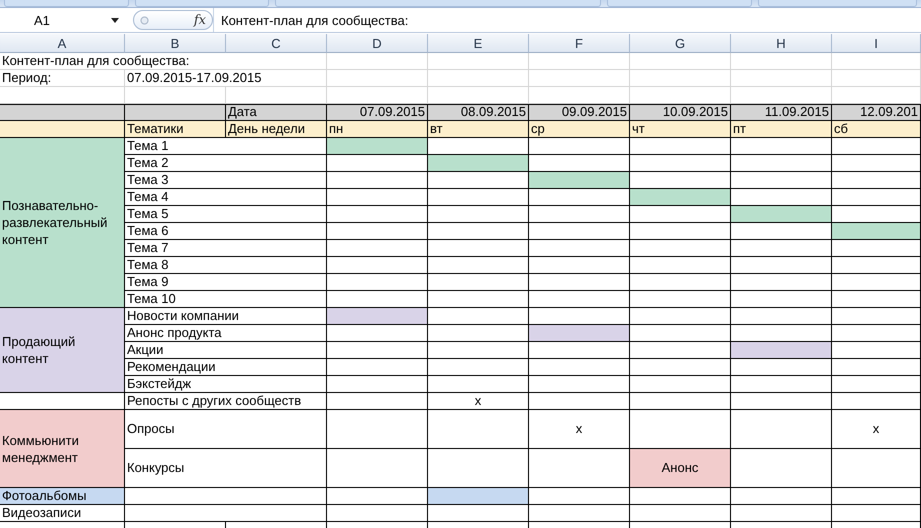 The height and width of the screenshot is (528, 921). I want to click on topic-cell: Тема 8, so click(226, 265).